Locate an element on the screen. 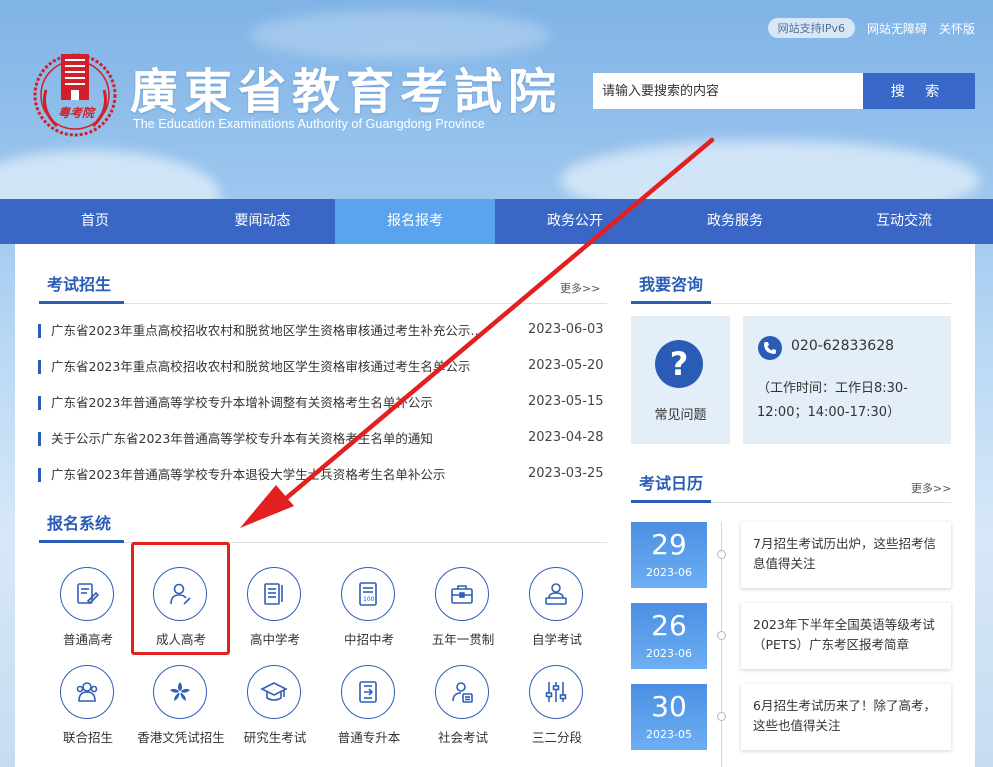 The image size is (993, 767). system-item-xuekao: 高中学考 is located at coordinates (275, 607).